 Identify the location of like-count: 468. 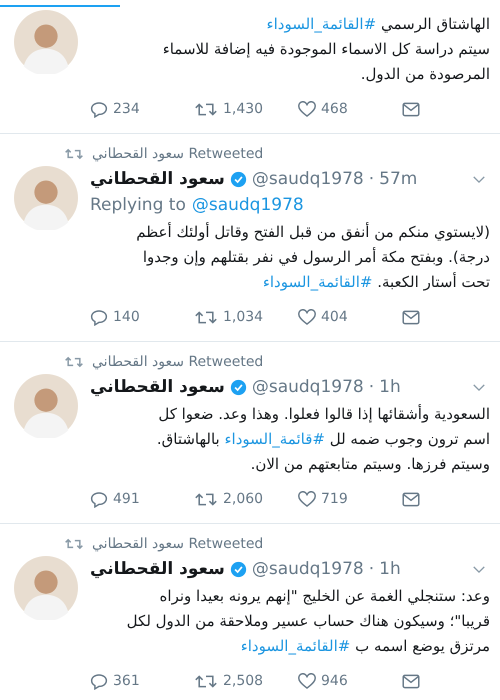
(334, 109).